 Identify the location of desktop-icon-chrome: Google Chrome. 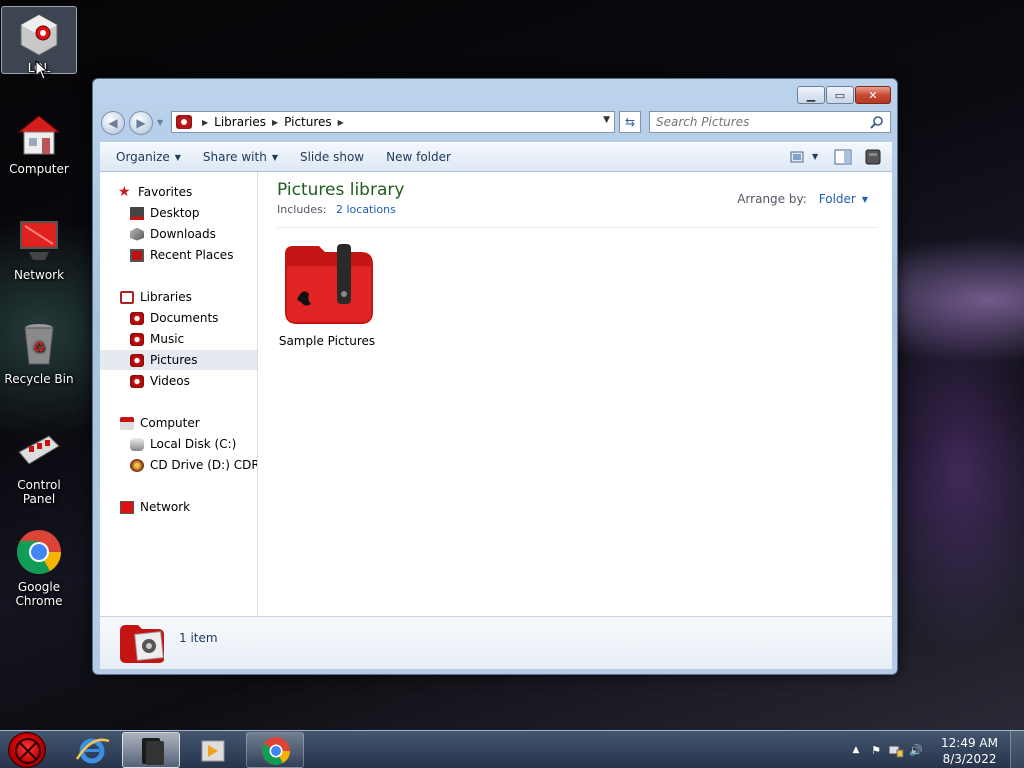
(39, 568).